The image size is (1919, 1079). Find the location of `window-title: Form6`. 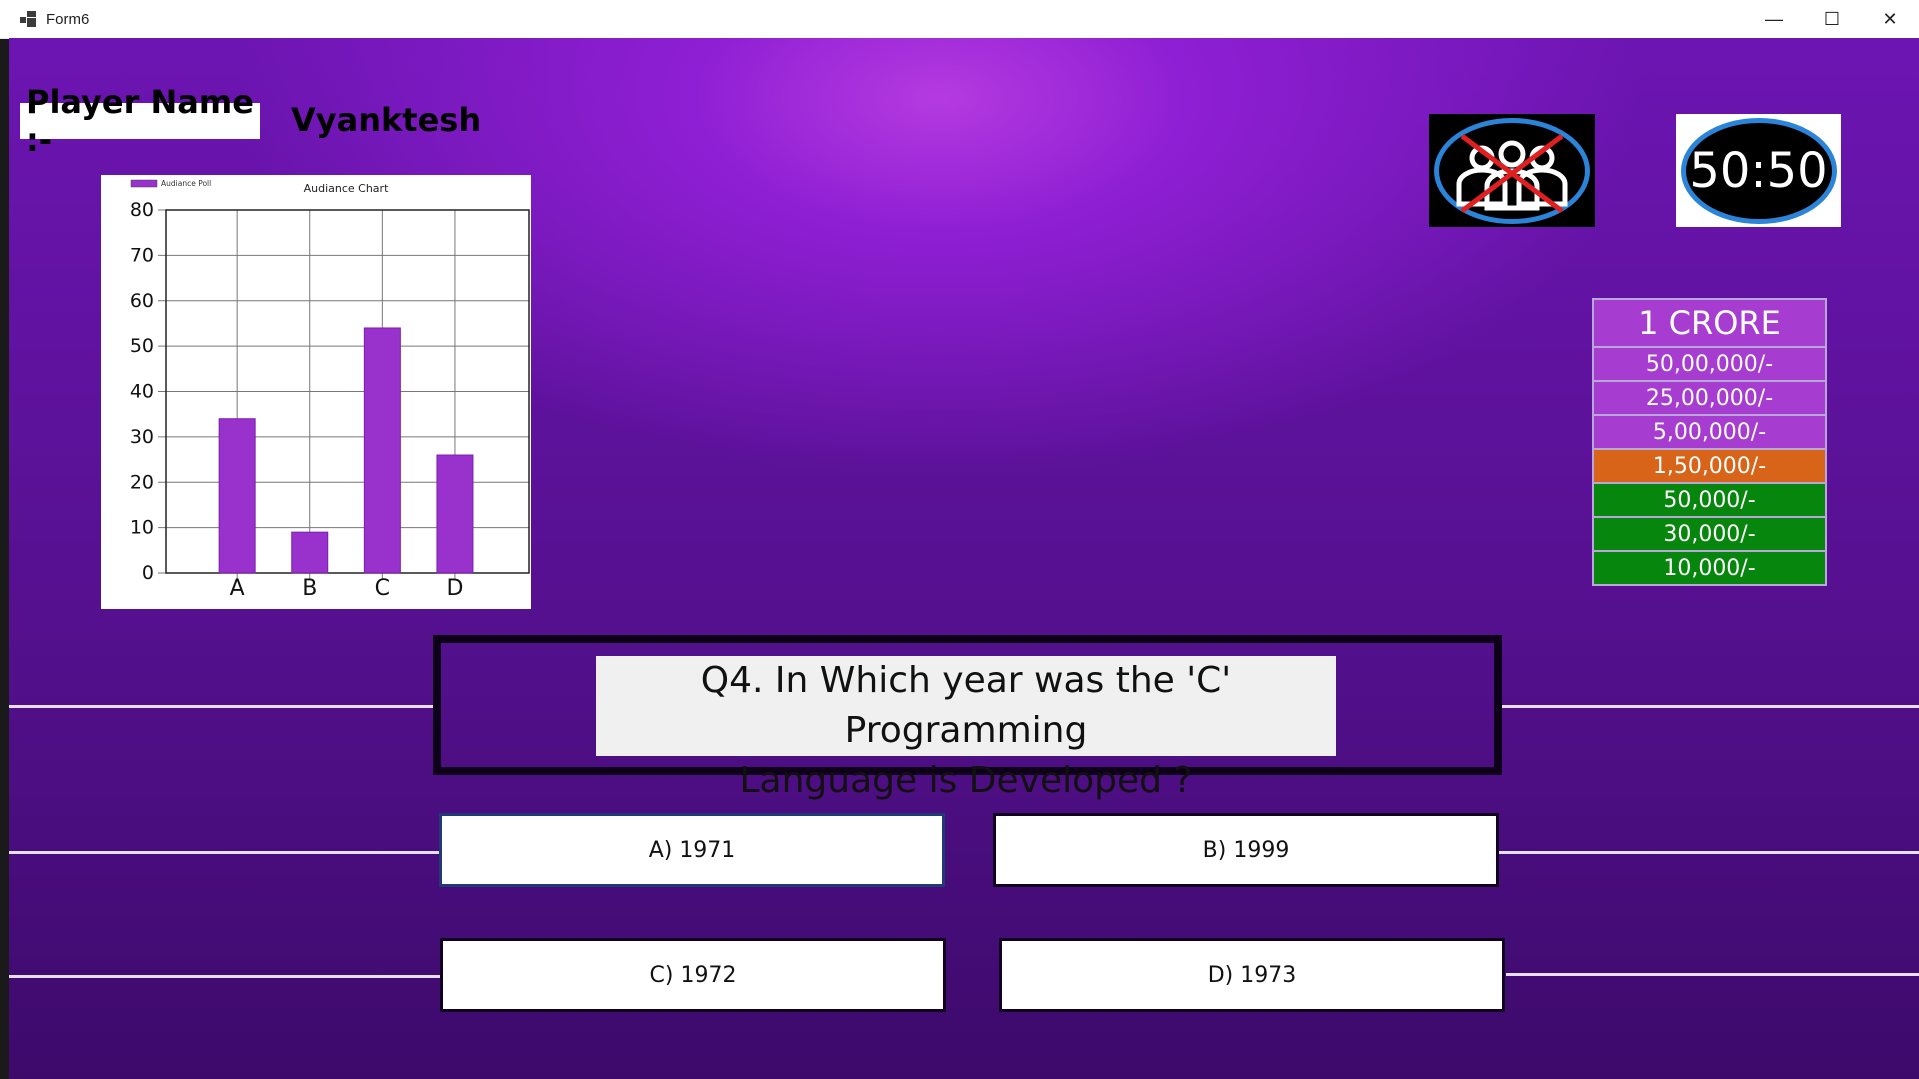

window-title: Form6 is located at coordinates (68, 19).